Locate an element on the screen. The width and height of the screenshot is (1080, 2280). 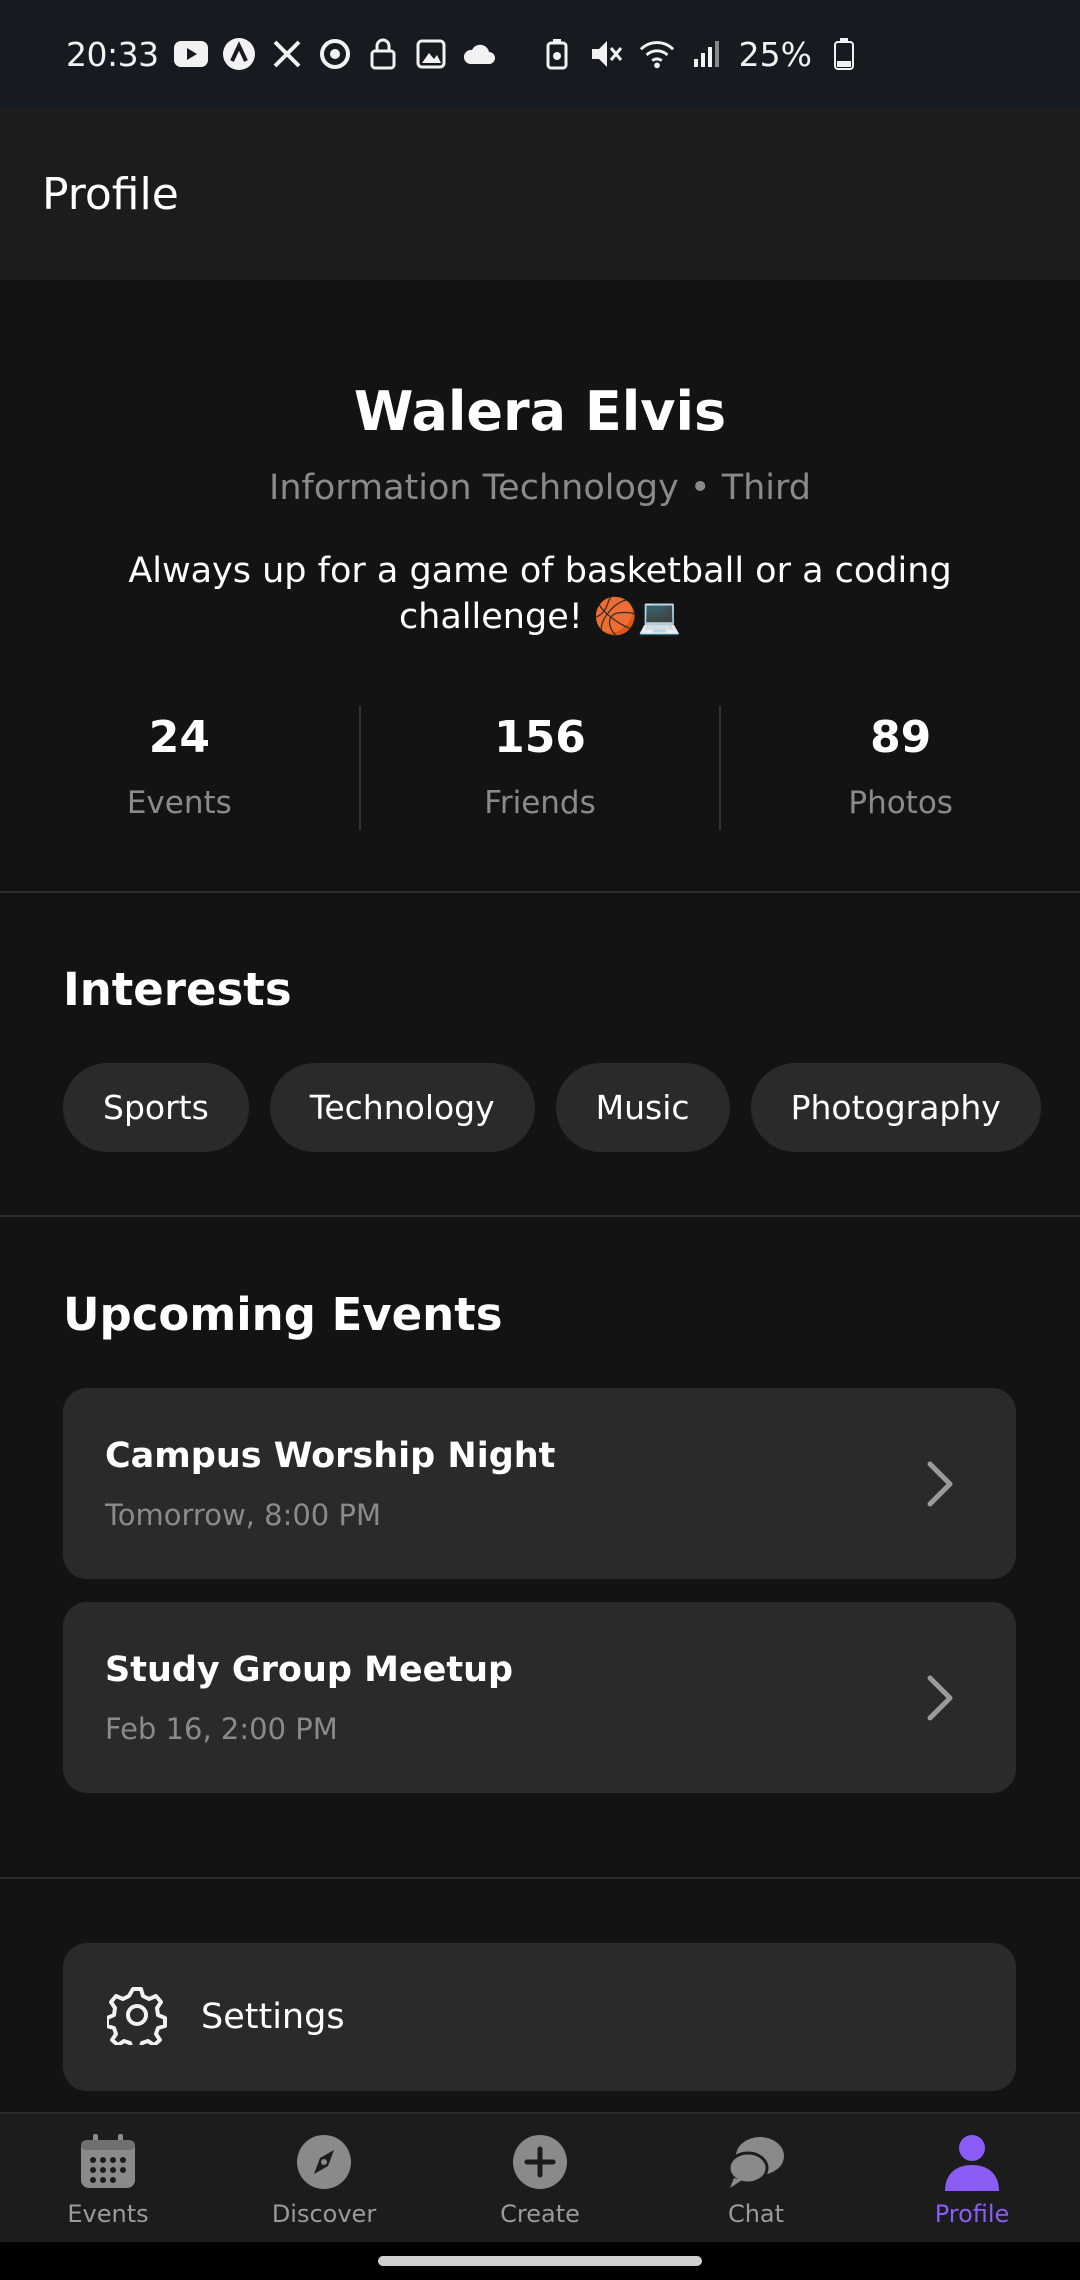
profile-subtitle: Information Technology • Third is located at coordinates (540, 488).